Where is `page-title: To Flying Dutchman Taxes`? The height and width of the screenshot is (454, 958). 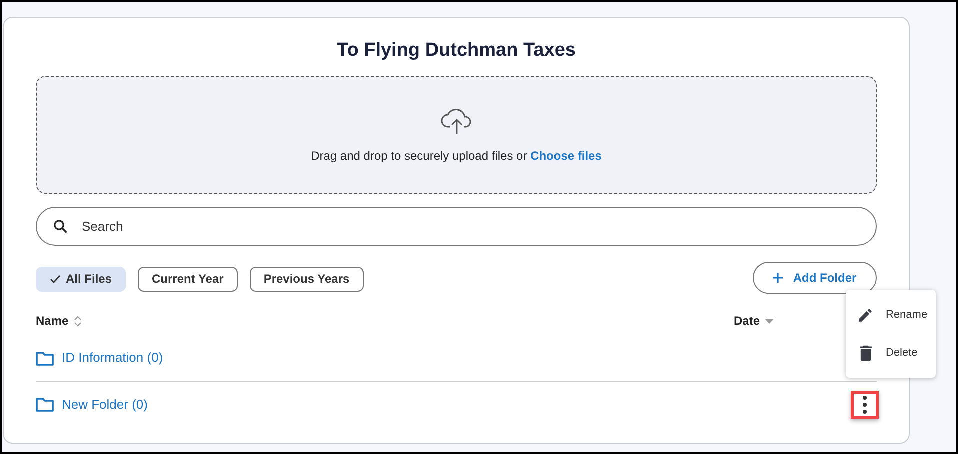 page-title: To Flying Dutchman Taxes is located at coordinates (456, 51).